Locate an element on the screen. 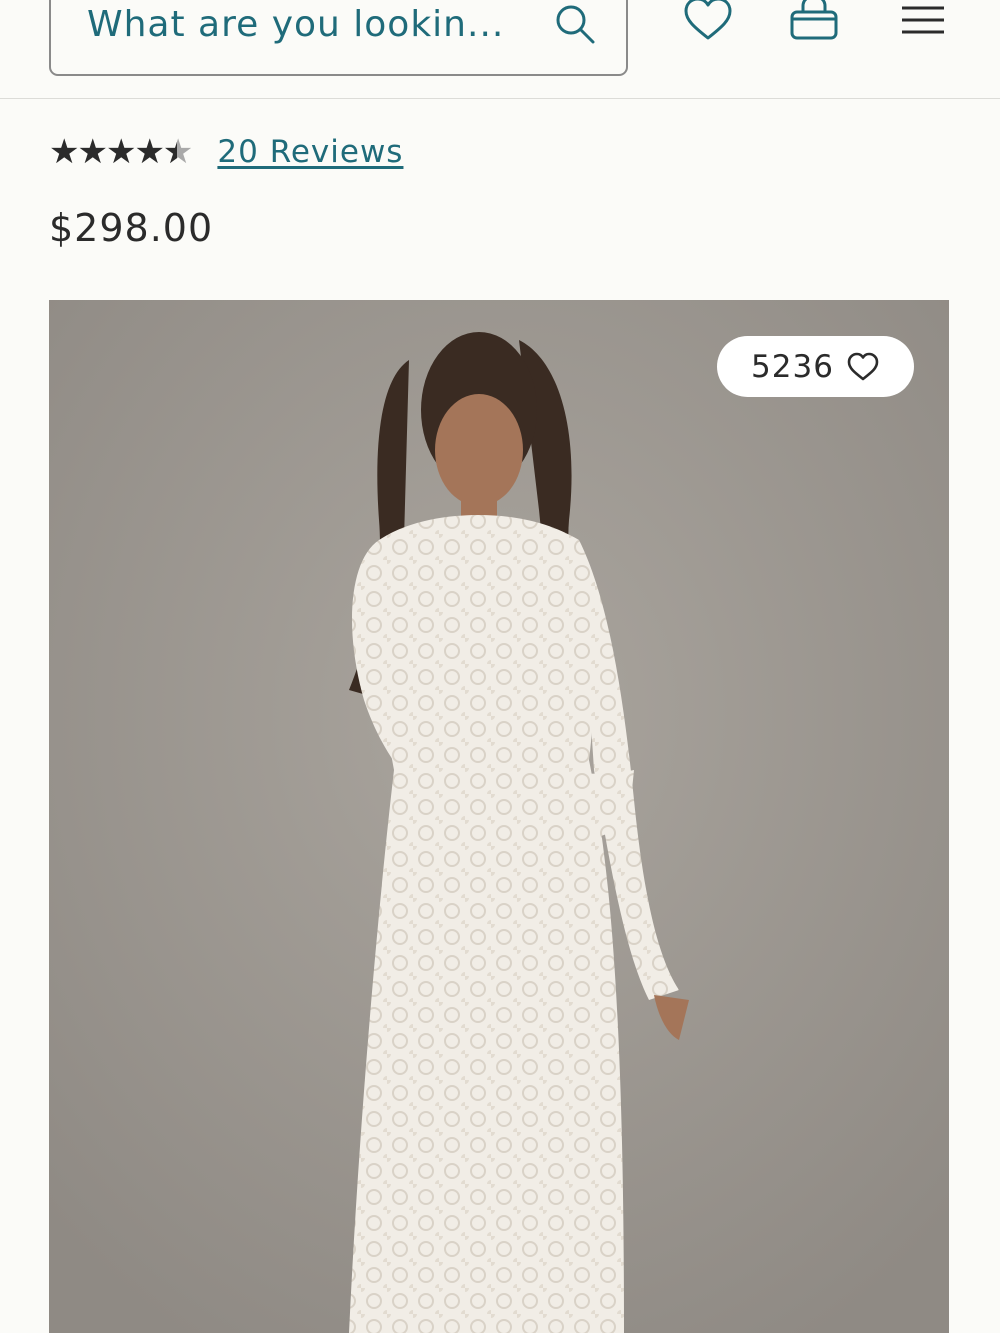 This screenshot has width=1000, height=1333. site-header is located at coordinates (500, 49).